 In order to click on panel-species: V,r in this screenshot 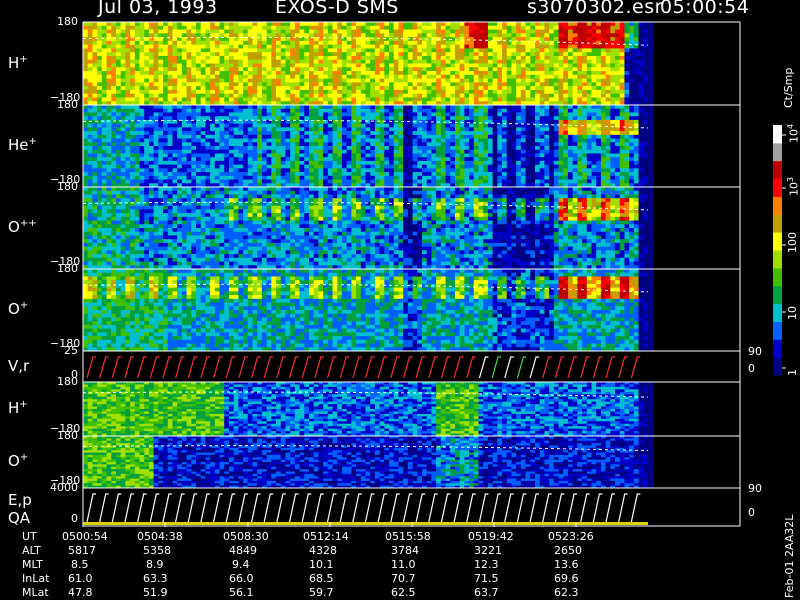, I will do `click(19, 365)`.